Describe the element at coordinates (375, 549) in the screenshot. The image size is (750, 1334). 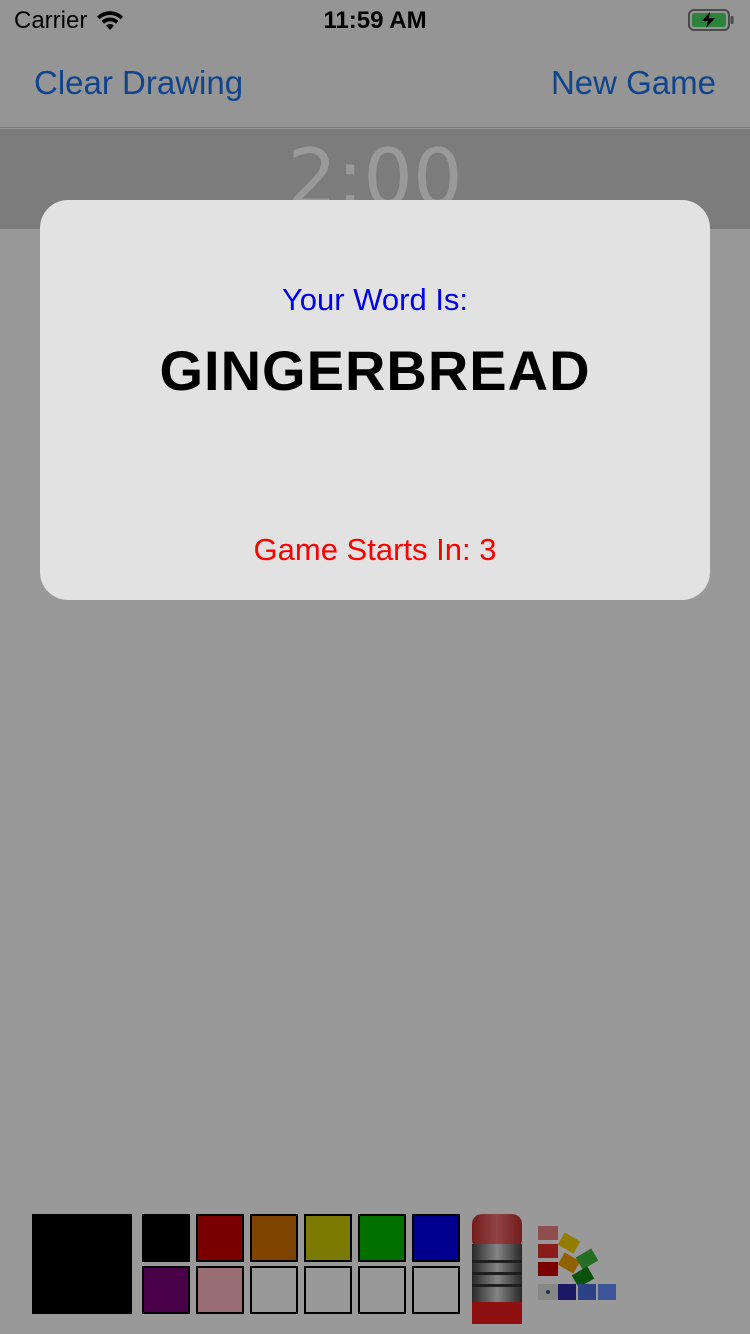
I see `start-countdown: Game Starts In: 3` at that location.